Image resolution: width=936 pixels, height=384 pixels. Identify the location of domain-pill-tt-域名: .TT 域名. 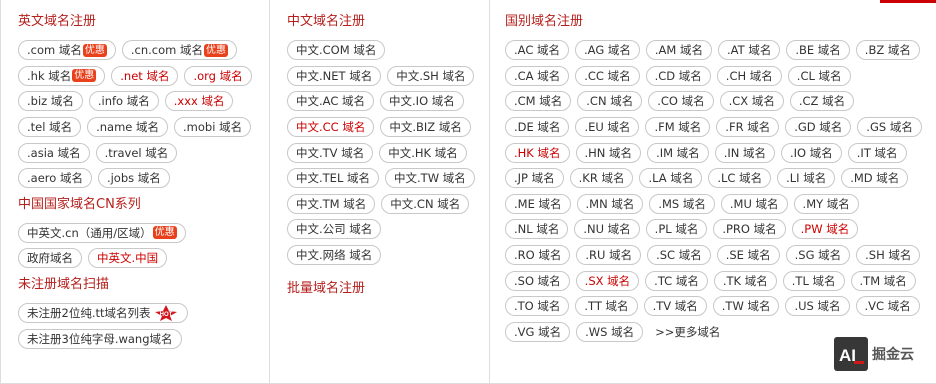
(606, 306).